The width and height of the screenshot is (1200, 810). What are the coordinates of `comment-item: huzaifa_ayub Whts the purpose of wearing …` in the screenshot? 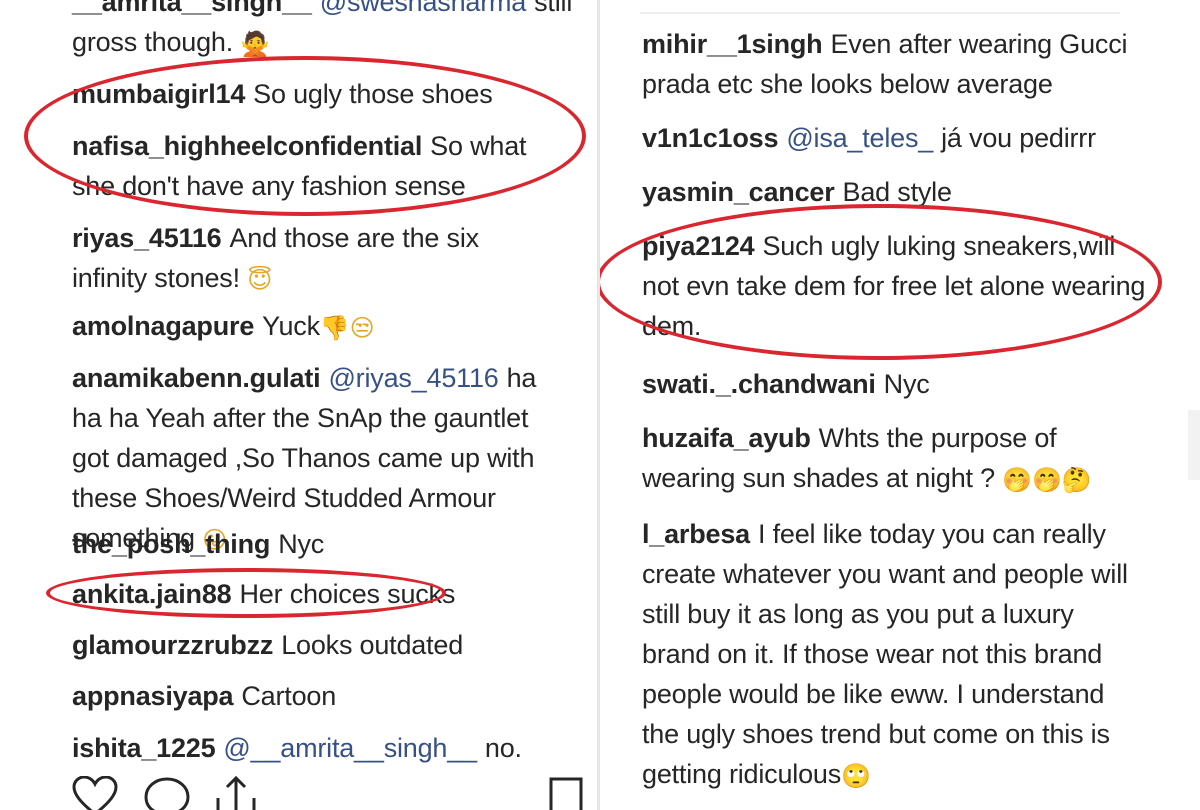 It's located at (897, 458).